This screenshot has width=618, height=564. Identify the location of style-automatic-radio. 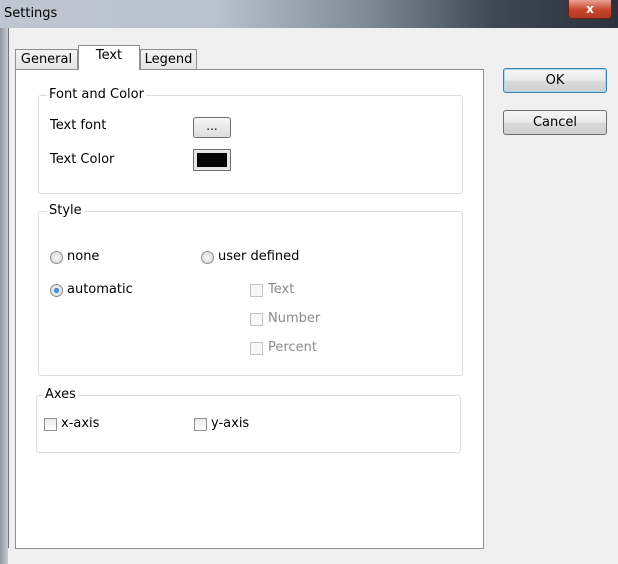
(56, 290).